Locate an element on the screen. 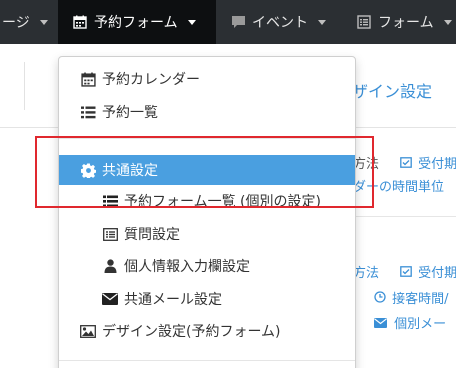 The image size is (456, 368). menu-divider is located at coordinates (207, 360).